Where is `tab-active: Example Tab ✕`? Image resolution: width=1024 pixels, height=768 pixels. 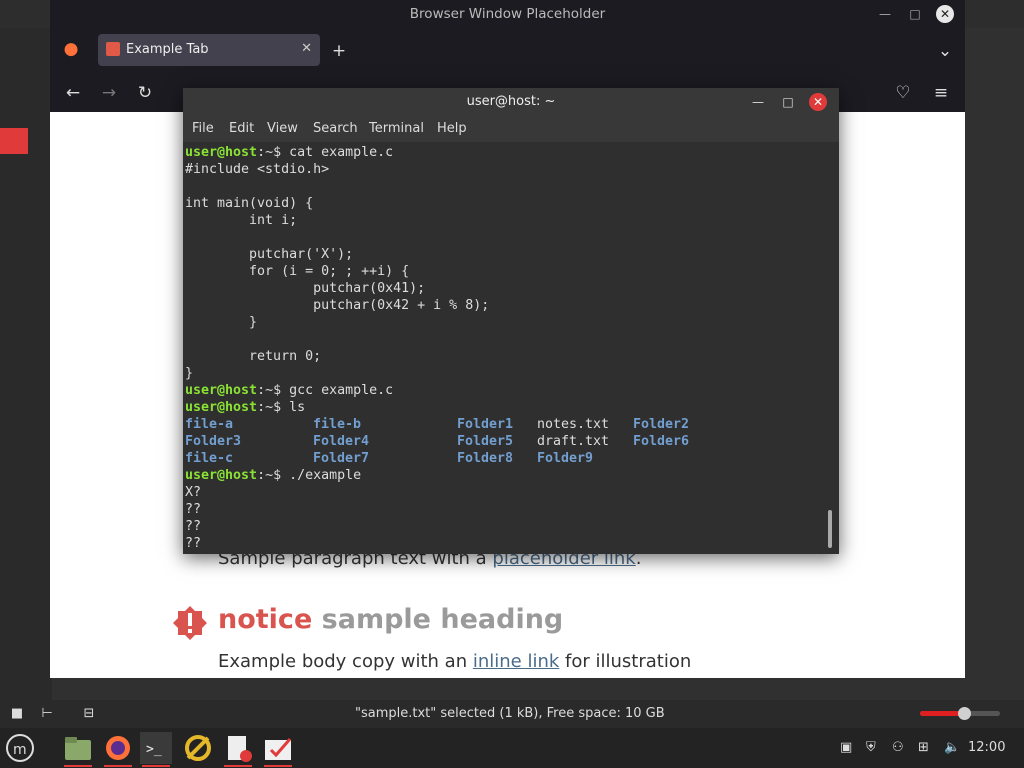
tab-active: Example Tab ✕ is located at coordinates (209, 50).